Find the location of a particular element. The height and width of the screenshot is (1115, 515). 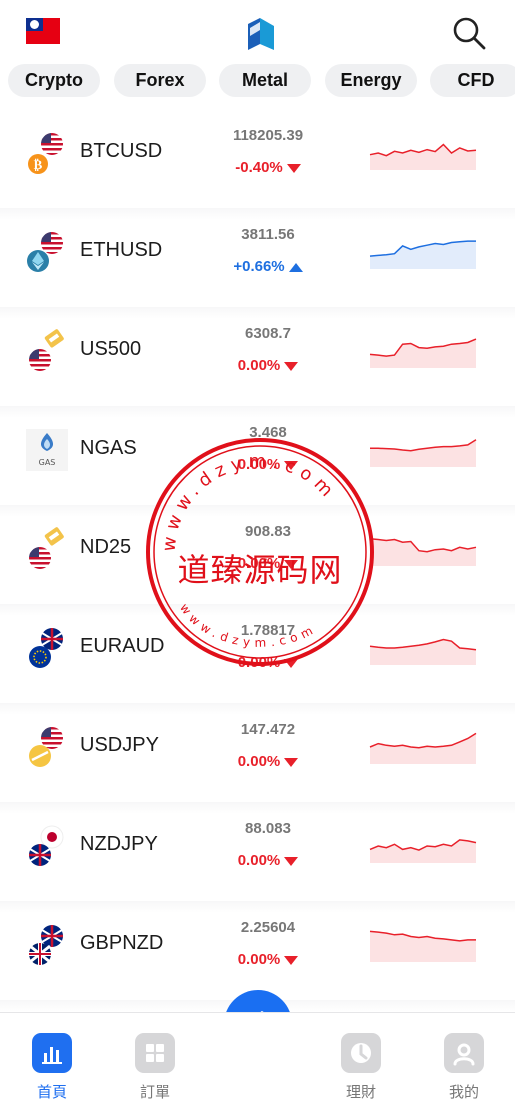

quote-symbol: NGAS is located at coordinates (108, 448).